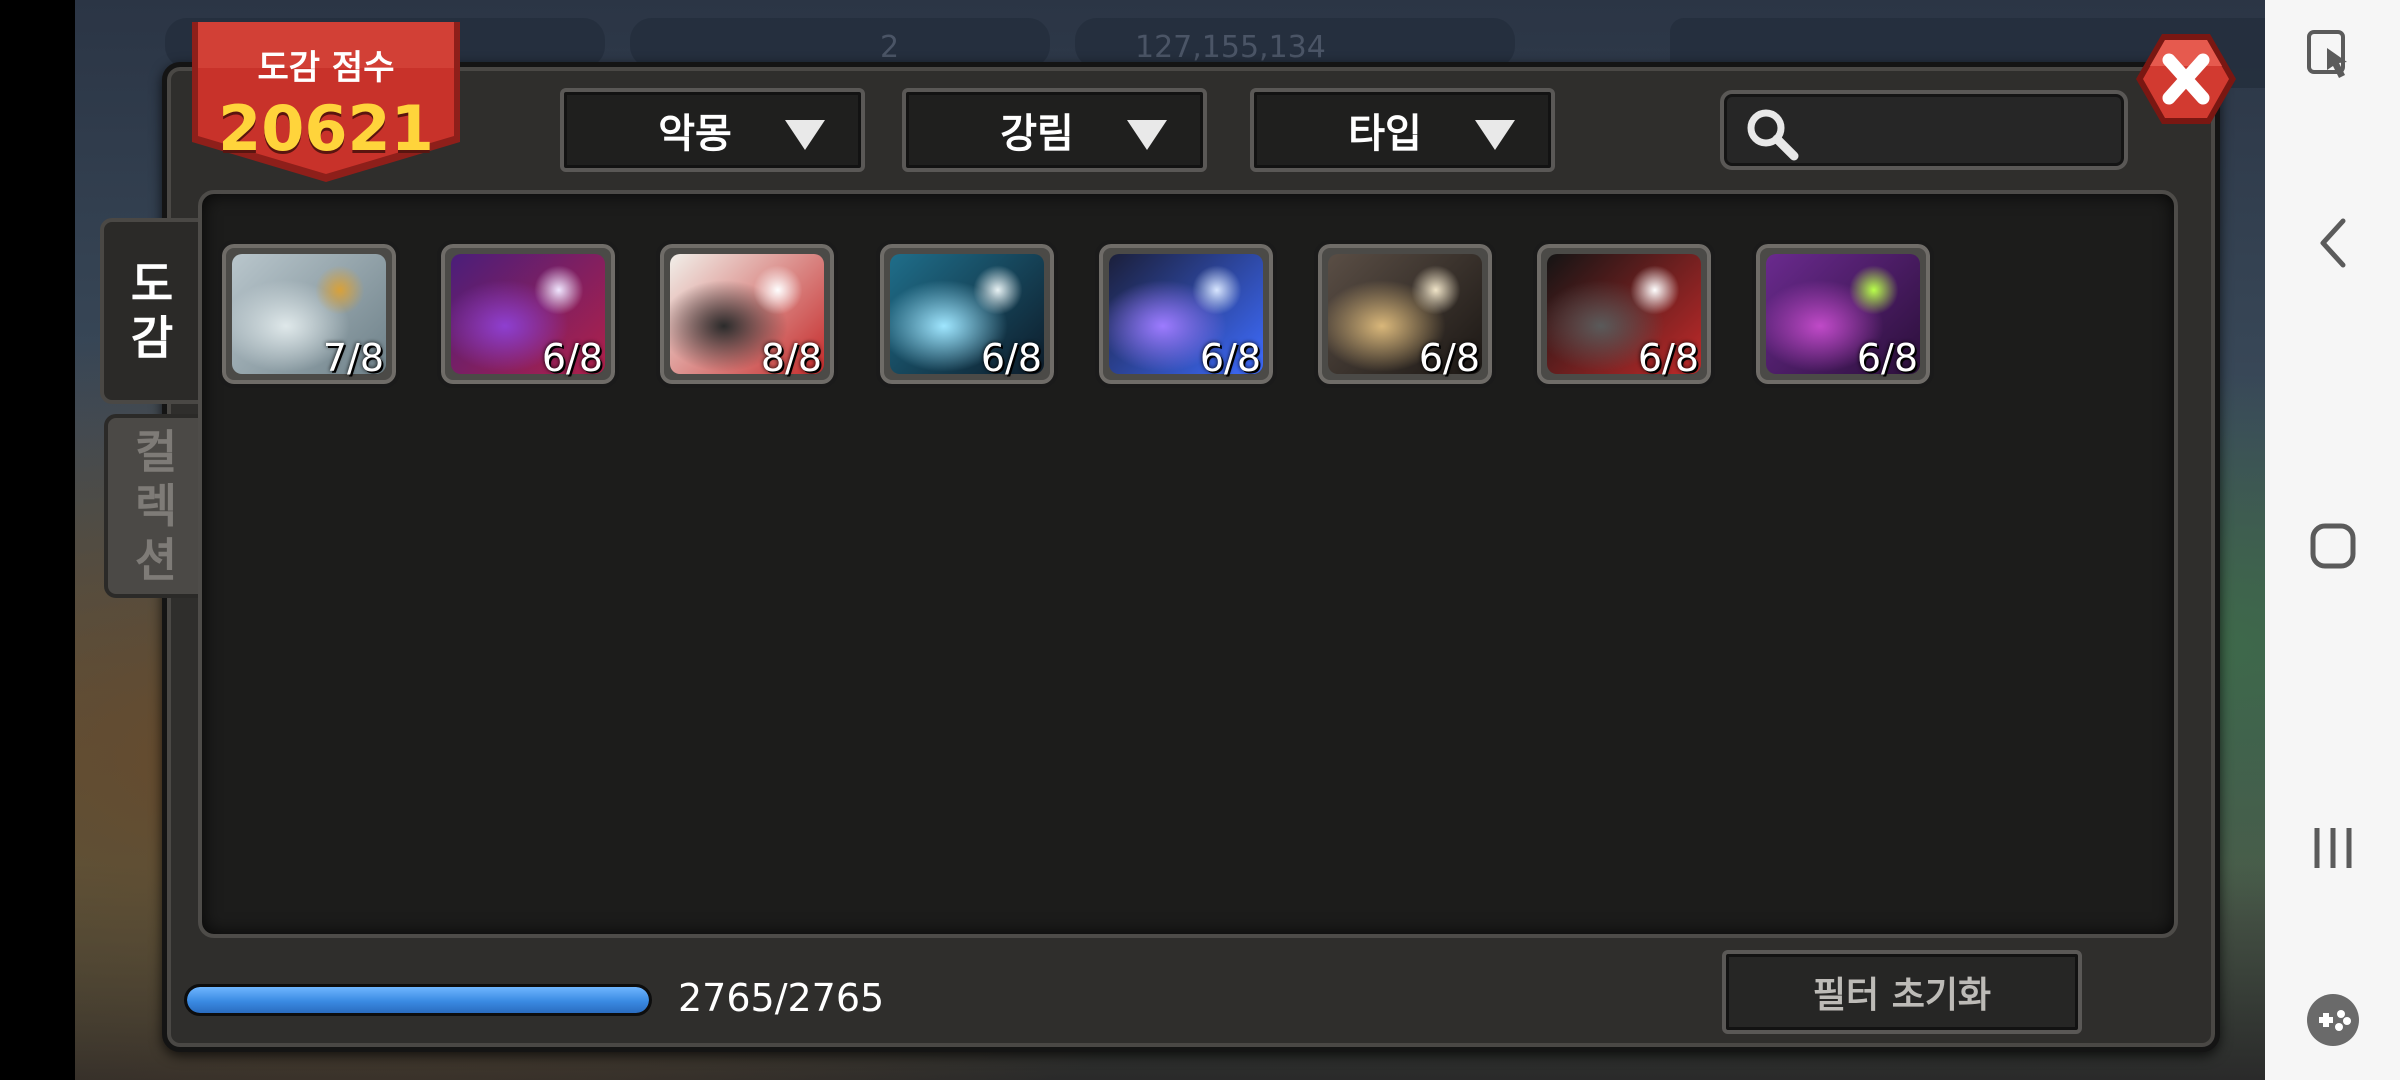 The width and height of the screenshot is (2400, 1080). Describe the element at coordinates (1230, 47) in the screenshot. I see `background-gold-count: 127,155,134` at that location.